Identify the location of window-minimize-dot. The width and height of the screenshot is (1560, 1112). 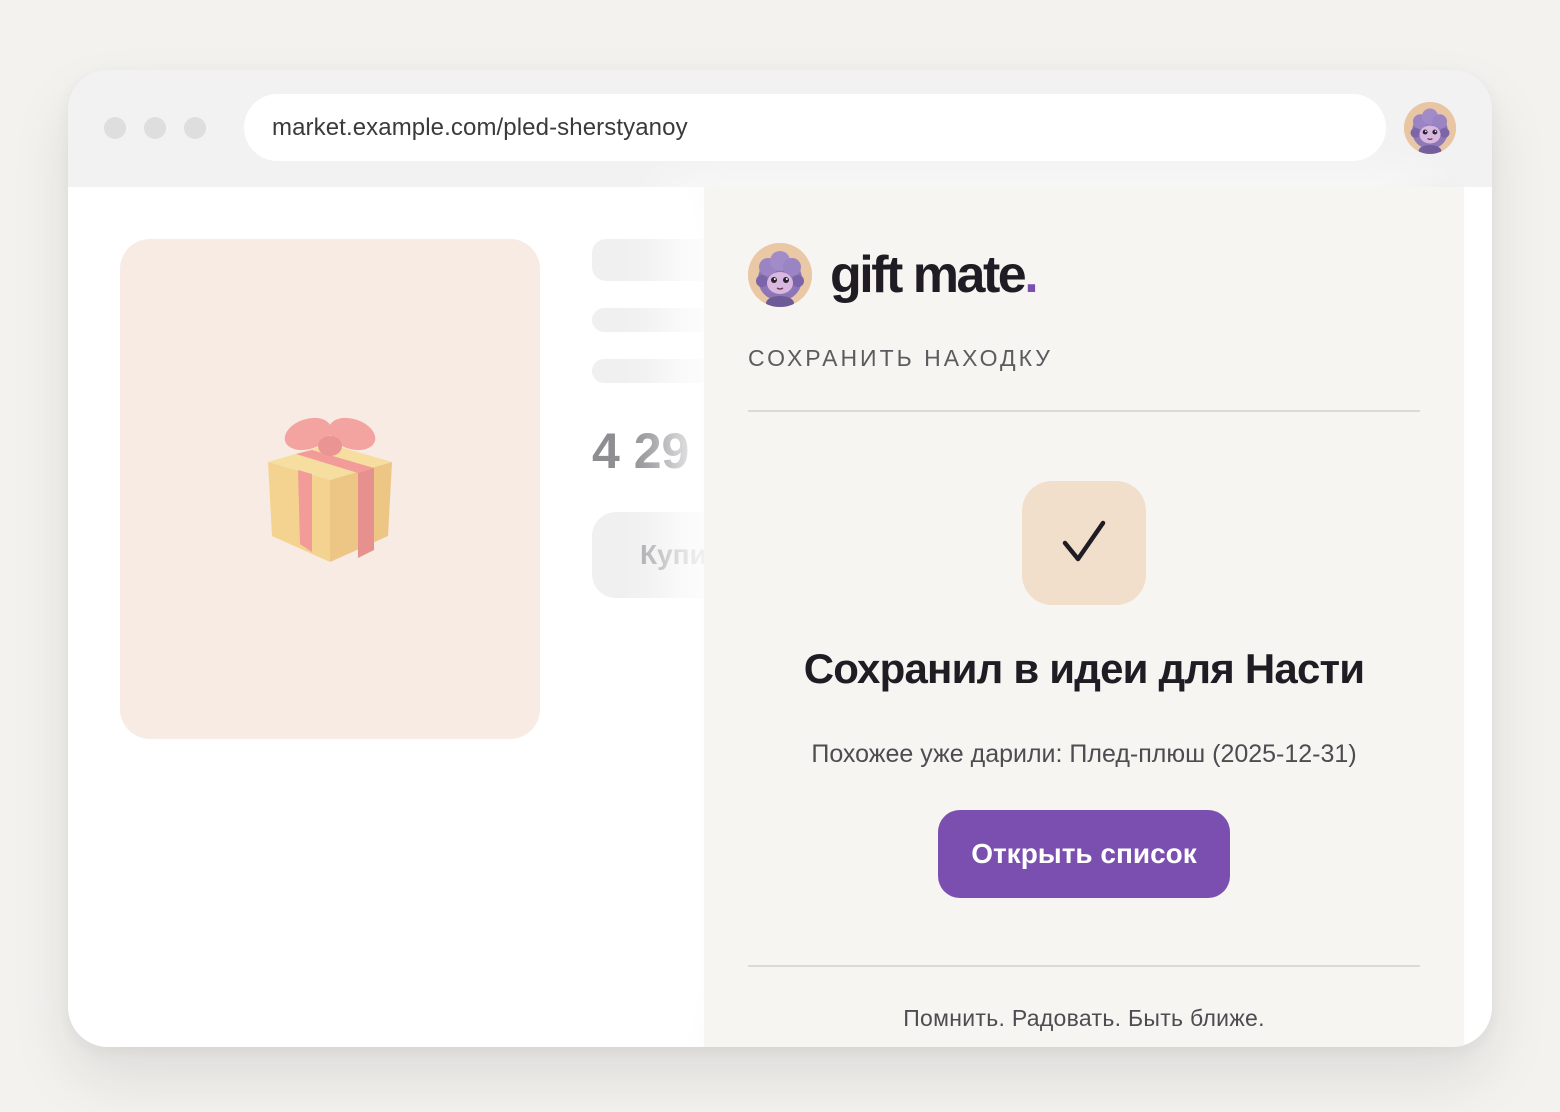
(155, 128).